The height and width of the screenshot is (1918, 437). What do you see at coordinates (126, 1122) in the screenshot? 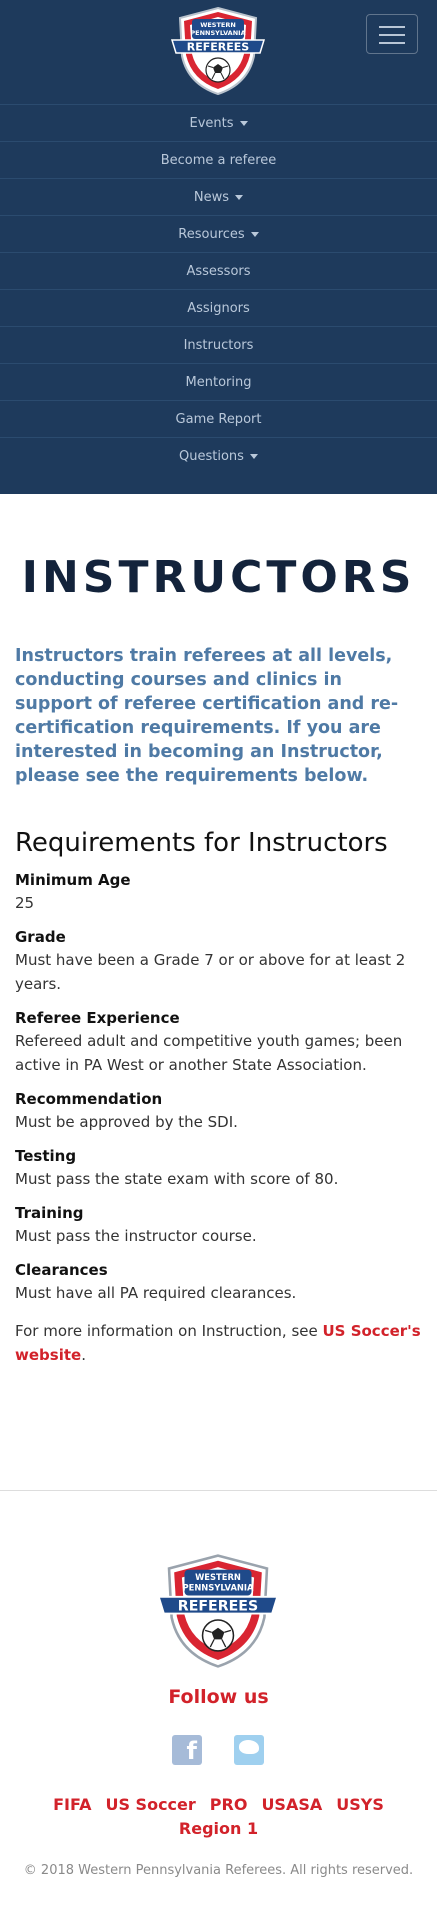
I see `requirement-value: Must be approved by the SDI.` at bounding box center [126, 1122].